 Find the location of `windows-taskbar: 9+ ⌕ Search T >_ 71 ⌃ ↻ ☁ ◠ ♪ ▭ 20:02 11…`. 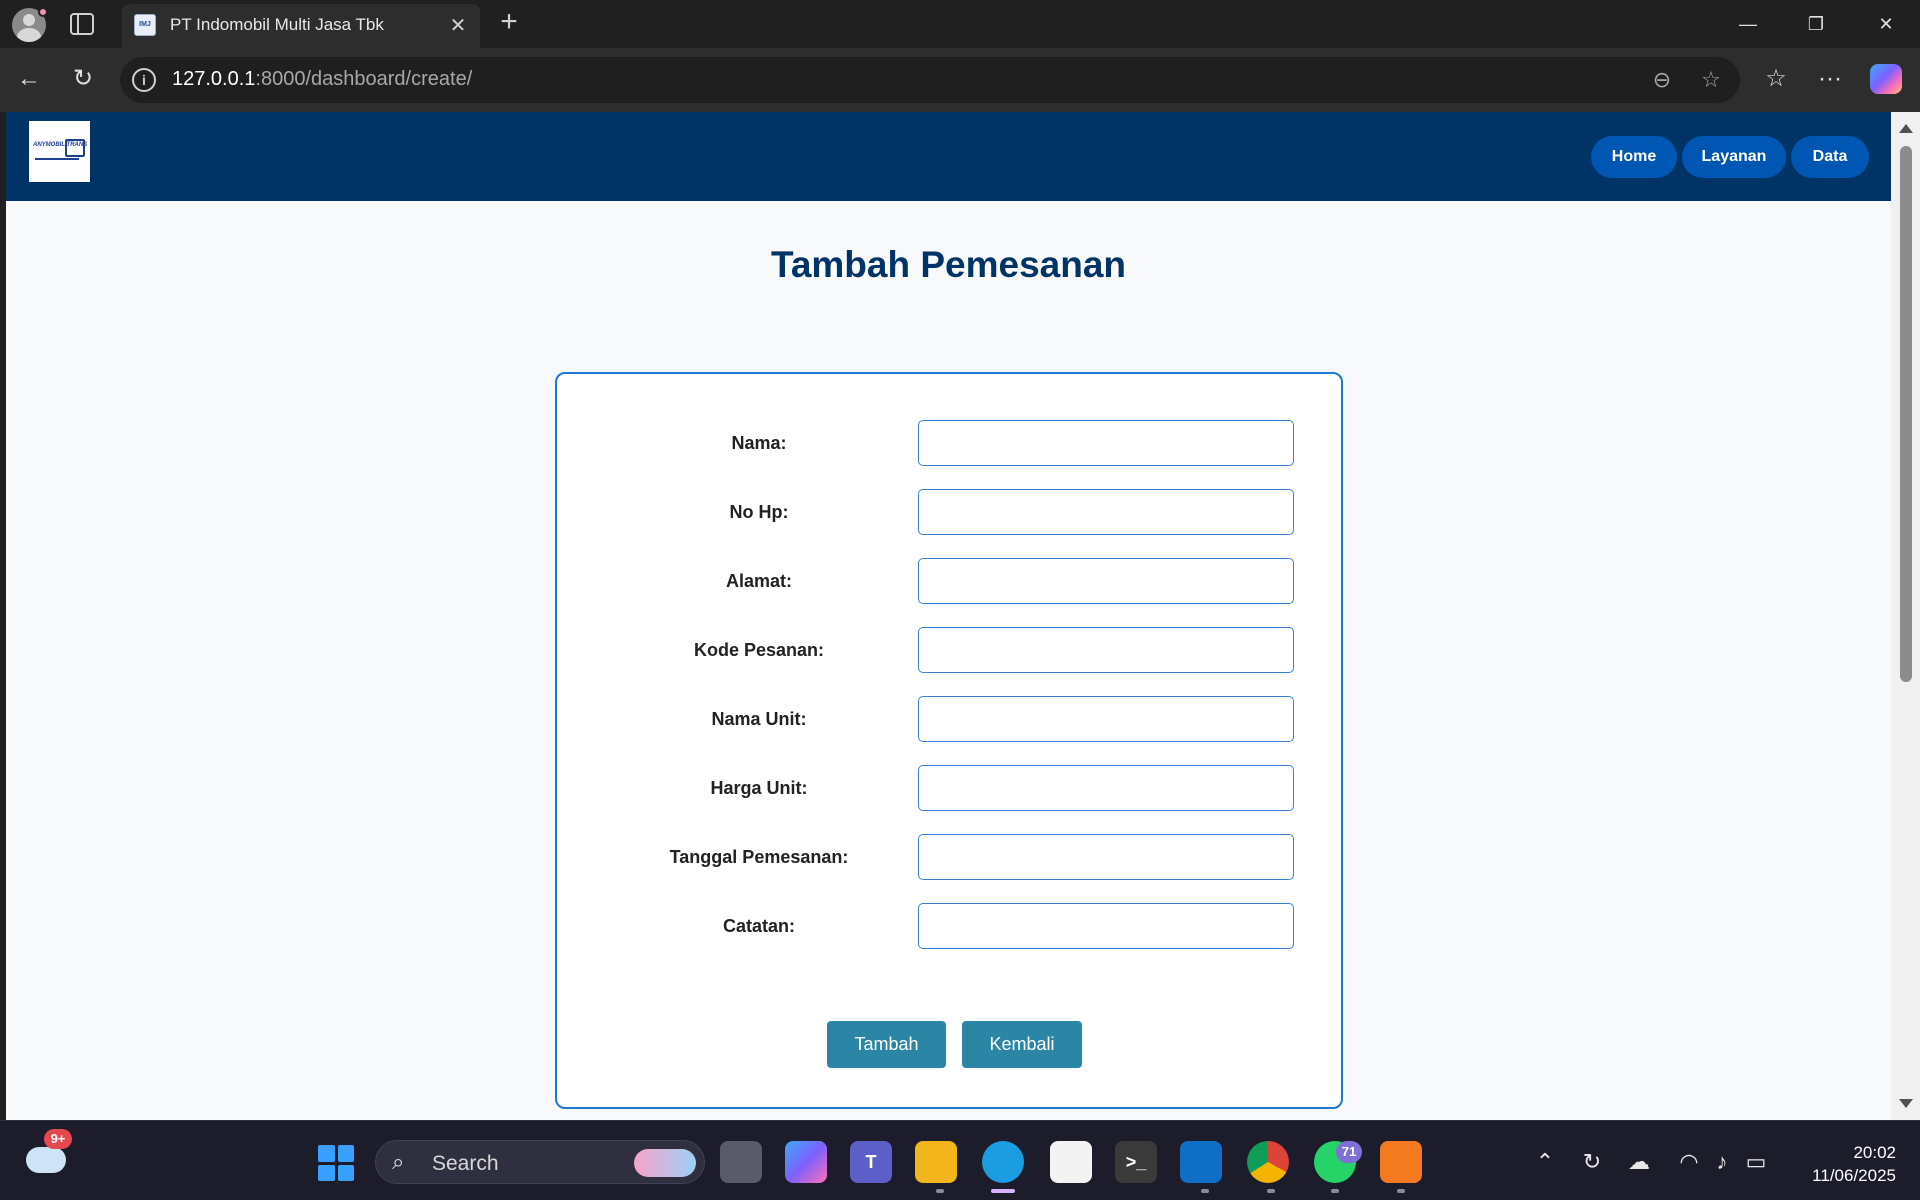

windows-taskbar: 9+ ⌕ Search T >_ 71 ⌃ ↻ ☁ ◠ ♪ ▭ 20:02 11… is located at coordinates (960, 1160).